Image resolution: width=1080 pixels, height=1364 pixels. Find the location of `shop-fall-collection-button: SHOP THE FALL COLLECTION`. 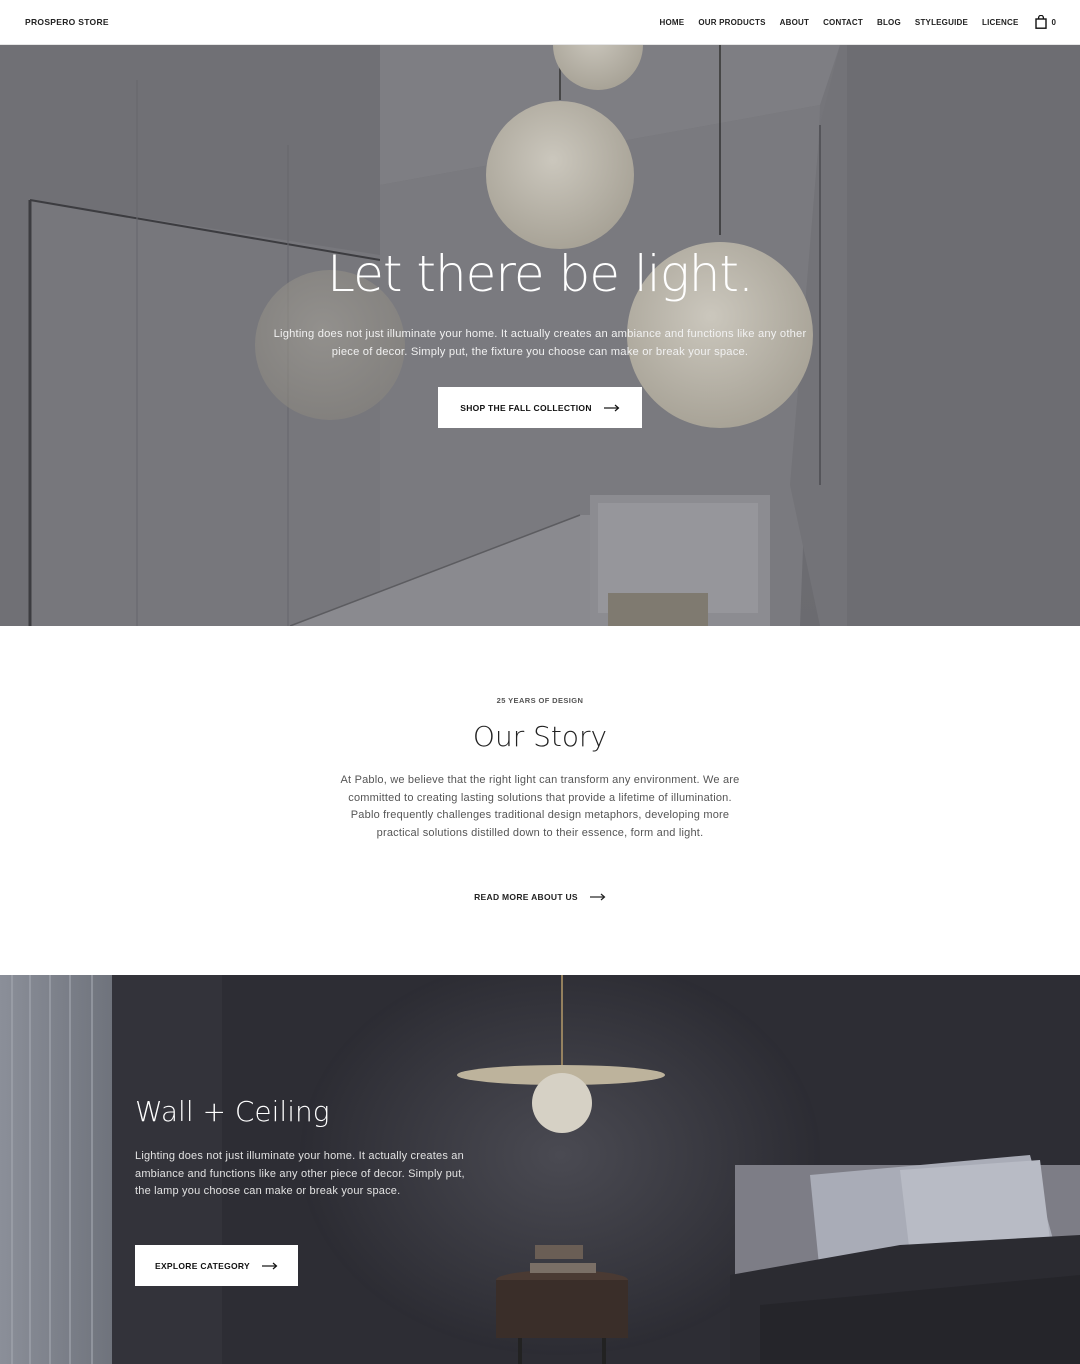

shop-fall-collection-button: SHOP THE FALL COLLECTION is located at coordinates (540, 407).